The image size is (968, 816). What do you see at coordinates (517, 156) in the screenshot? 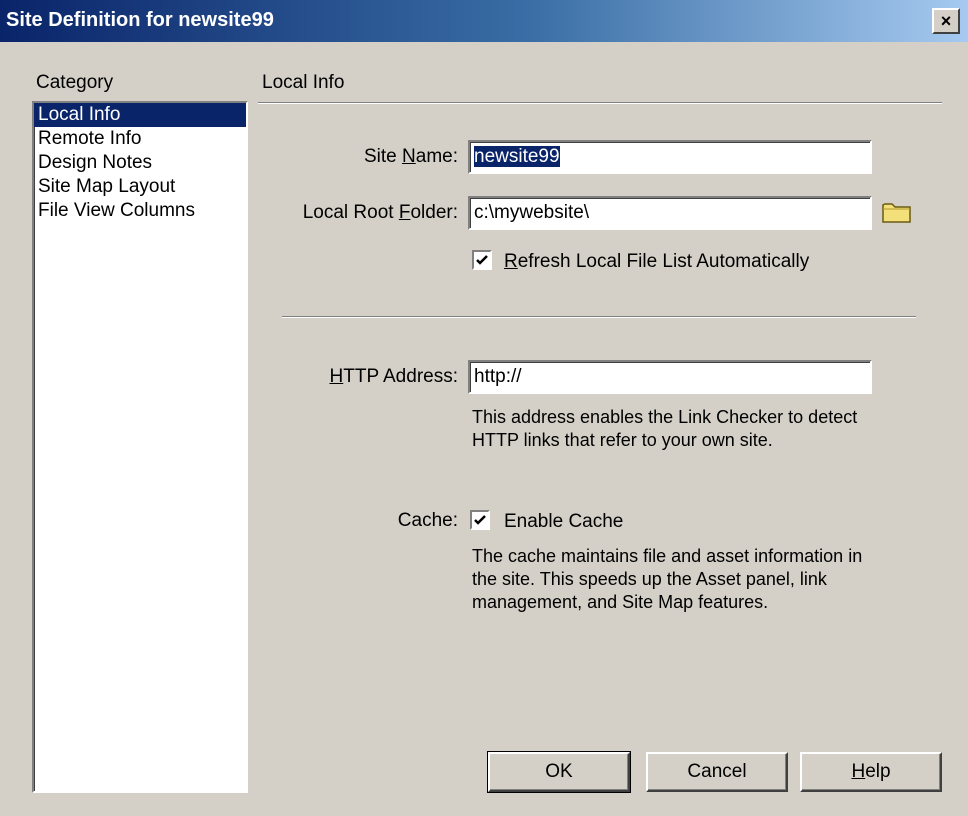
I see `site-name-value: newsite99` at bounding box center [517, 156].